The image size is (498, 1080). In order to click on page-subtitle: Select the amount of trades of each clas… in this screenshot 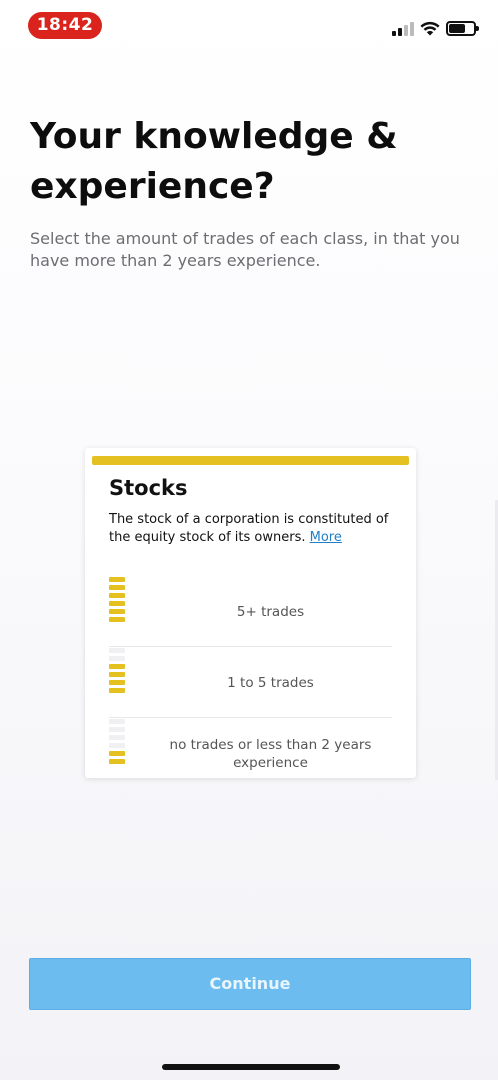, I will do `click(245, 249)`.